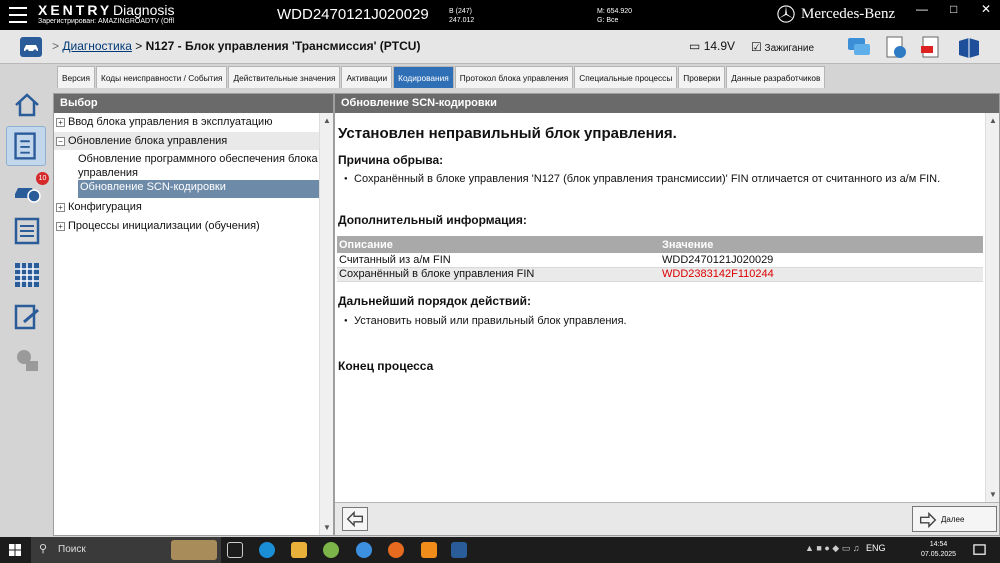 Image resolution: width=1000 pixels, height=563 pixels. Describe the element at coordinates (939, 554) in the screenshot. I see `clock-date: 07.05.2025` at that location.